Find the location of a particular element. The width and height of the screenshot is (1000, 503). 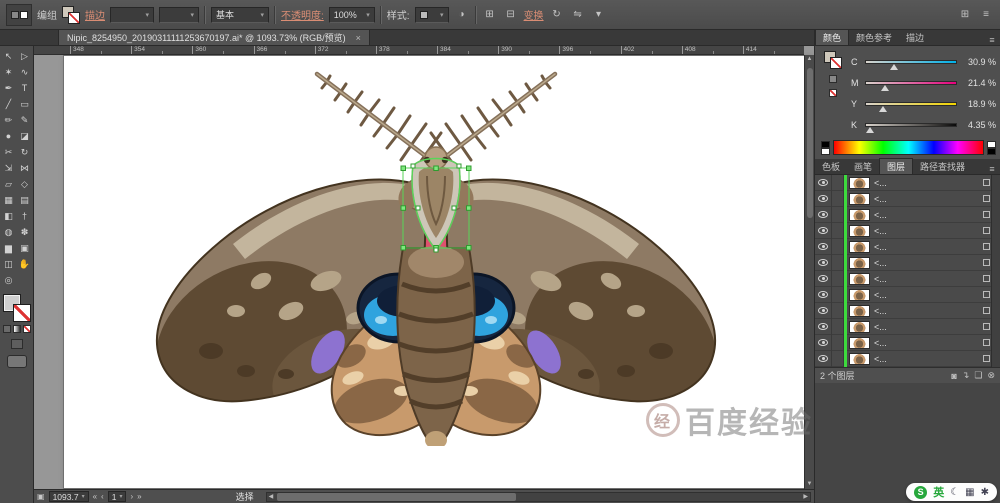

spectrum-end-swatches is located at coordinates (991, 147).